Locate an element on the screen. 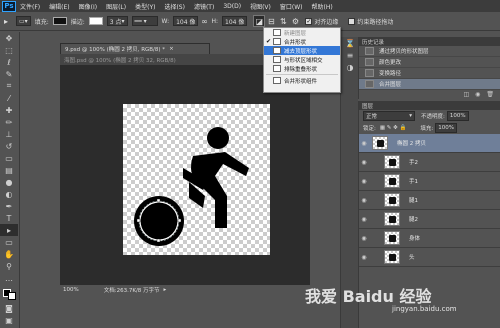 This screenshot has height=328, width=500. marquee-tool-icon: ⬚ is located at coordinates (9, 50).